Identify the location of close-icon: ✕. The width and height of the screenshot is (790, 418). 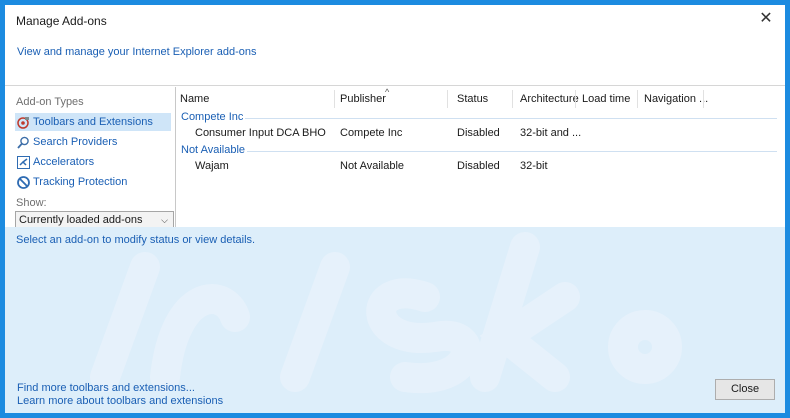
(766, 19).